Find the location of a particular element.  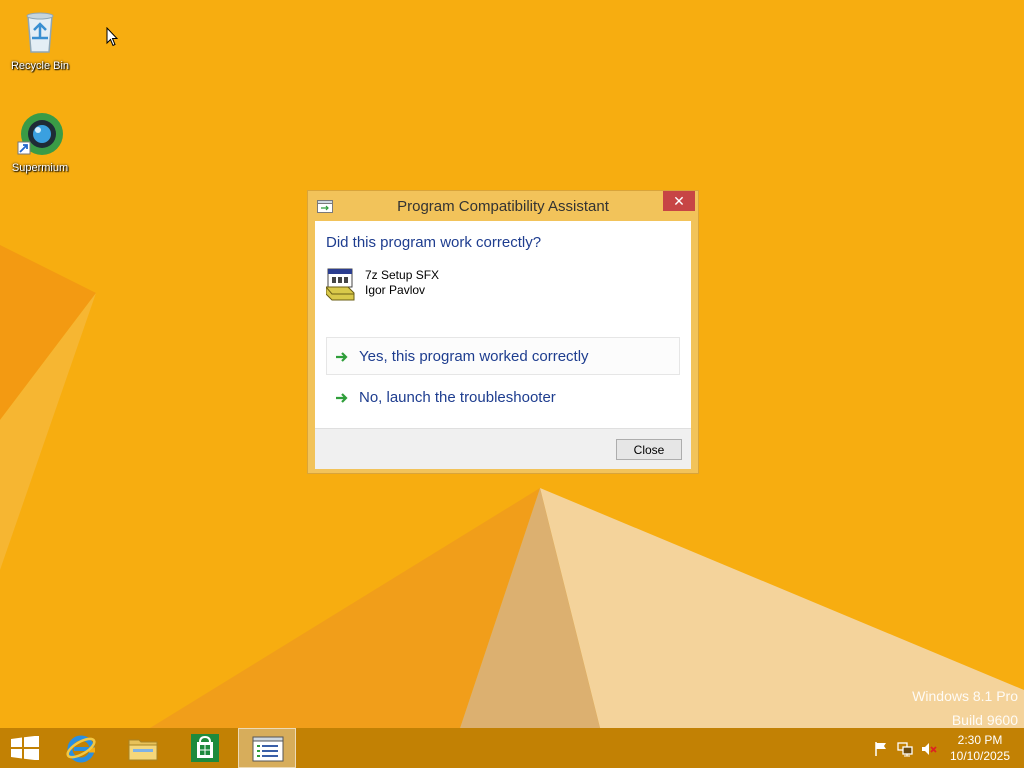

taskbar: 2:30 PM 10/10/2025 is located at coordinates (512, 748).